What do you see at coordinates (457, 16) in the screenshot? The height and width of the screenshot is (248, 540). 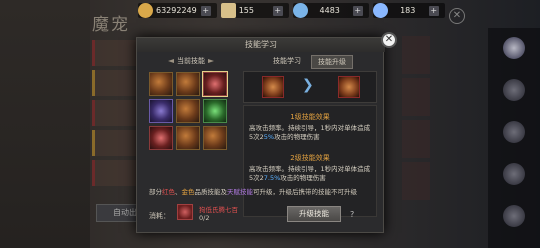 I see `page-close-button: ✕` at bounding box center [457, 16].